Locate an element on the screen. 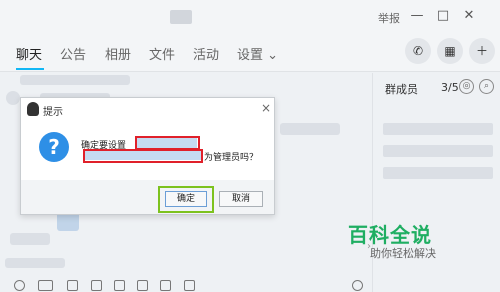 Image resolution: width=500 pixels, height=292 pixels. member-search-icon: ⌕ is located at coordinates (486, 86).